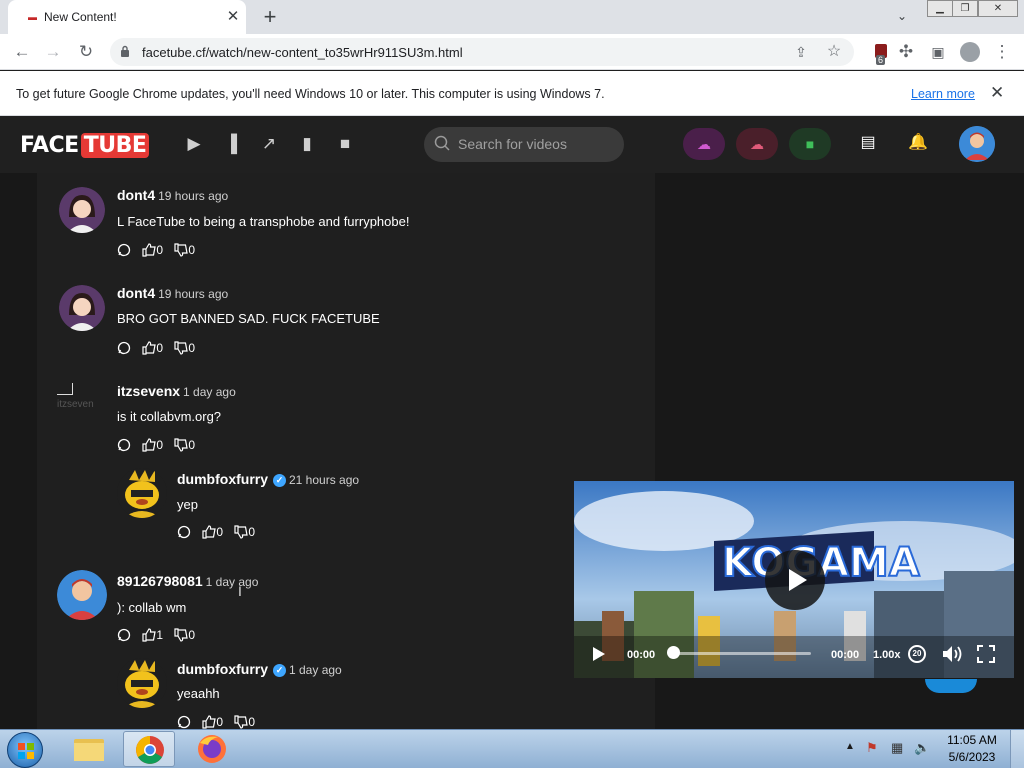 This screenshot has height=768, width=1024. I want to click on new-tab-icon: +, so click(270, 17).